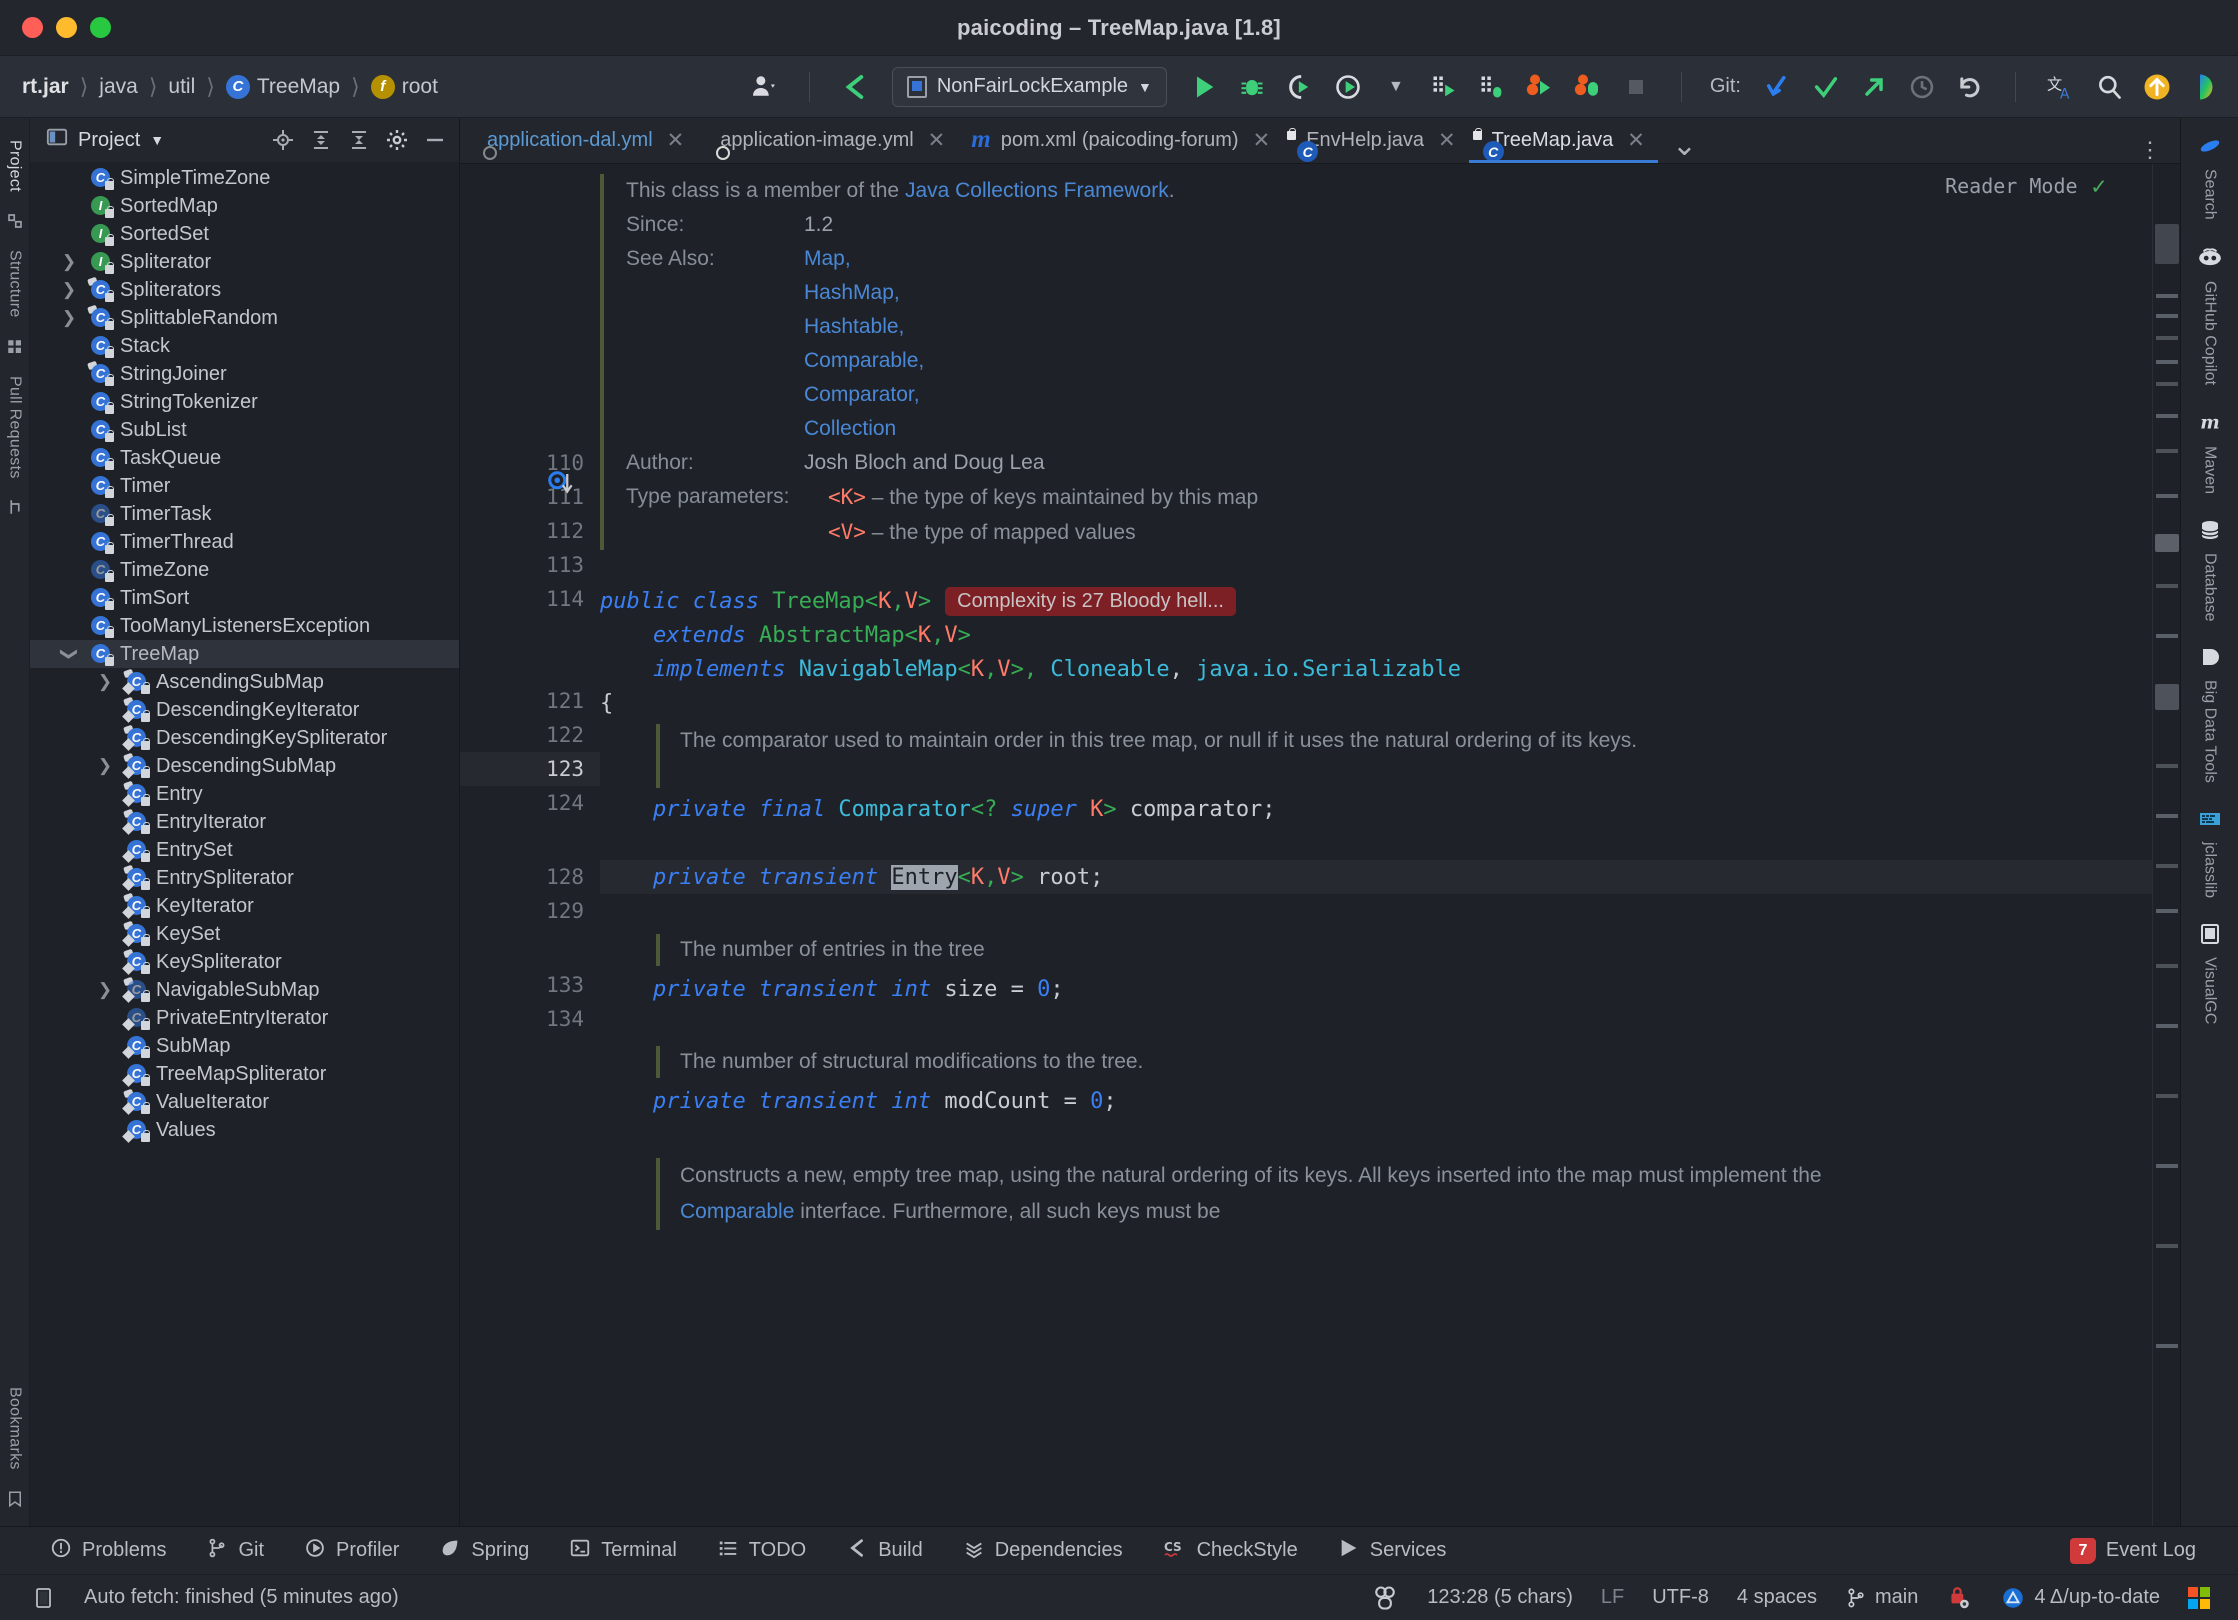 This screenshot has width=2238, height=1620. Describe the element at coordinates (244, 878) in the screenshot. I see `tree-item-entryspliterator: C EntrySpliterator` at that location.